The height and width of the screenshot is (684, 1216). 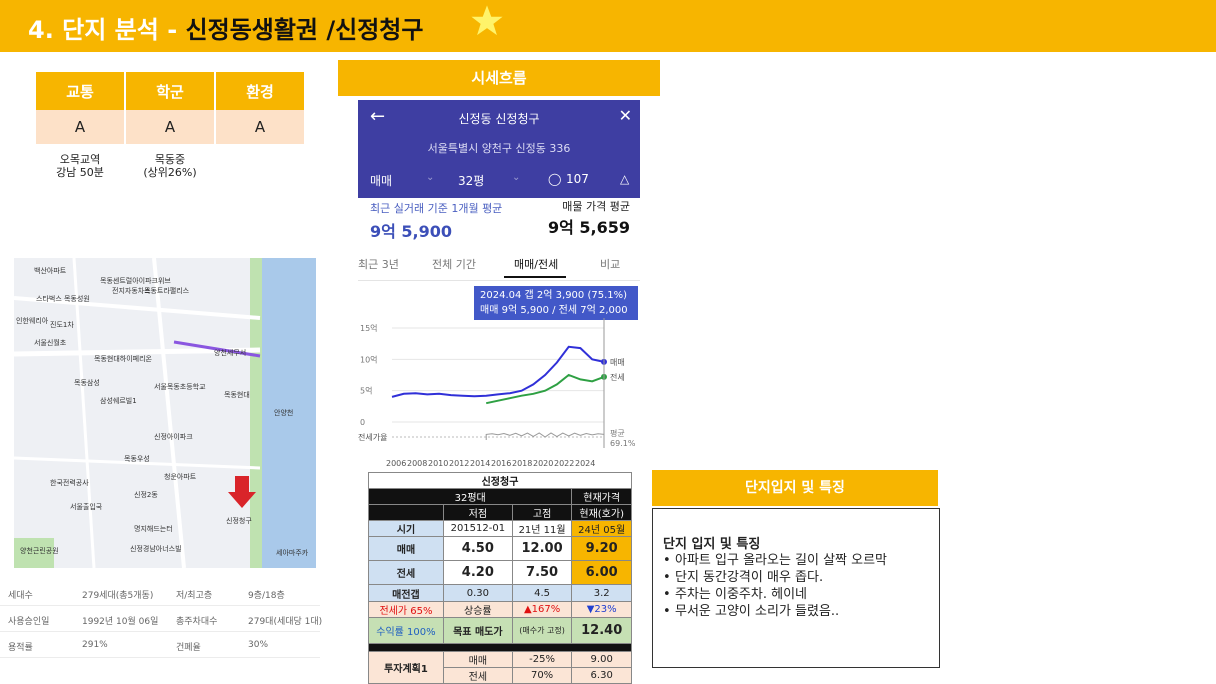 I want to click on inv-plan-sale-pct: -25%, so click(x=542, y=659).